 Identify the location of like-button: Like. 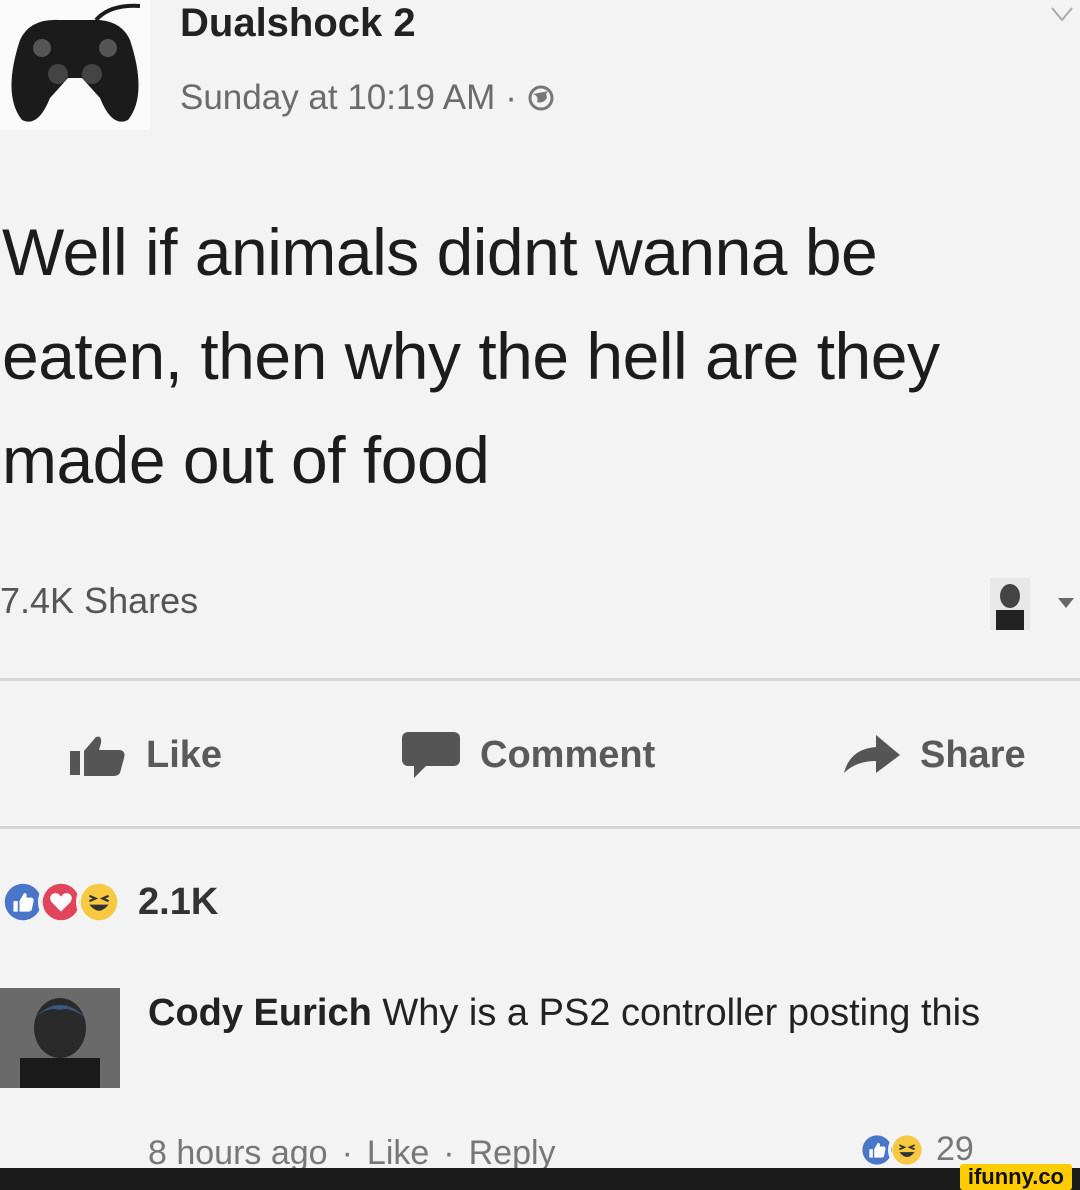
(145, 755).